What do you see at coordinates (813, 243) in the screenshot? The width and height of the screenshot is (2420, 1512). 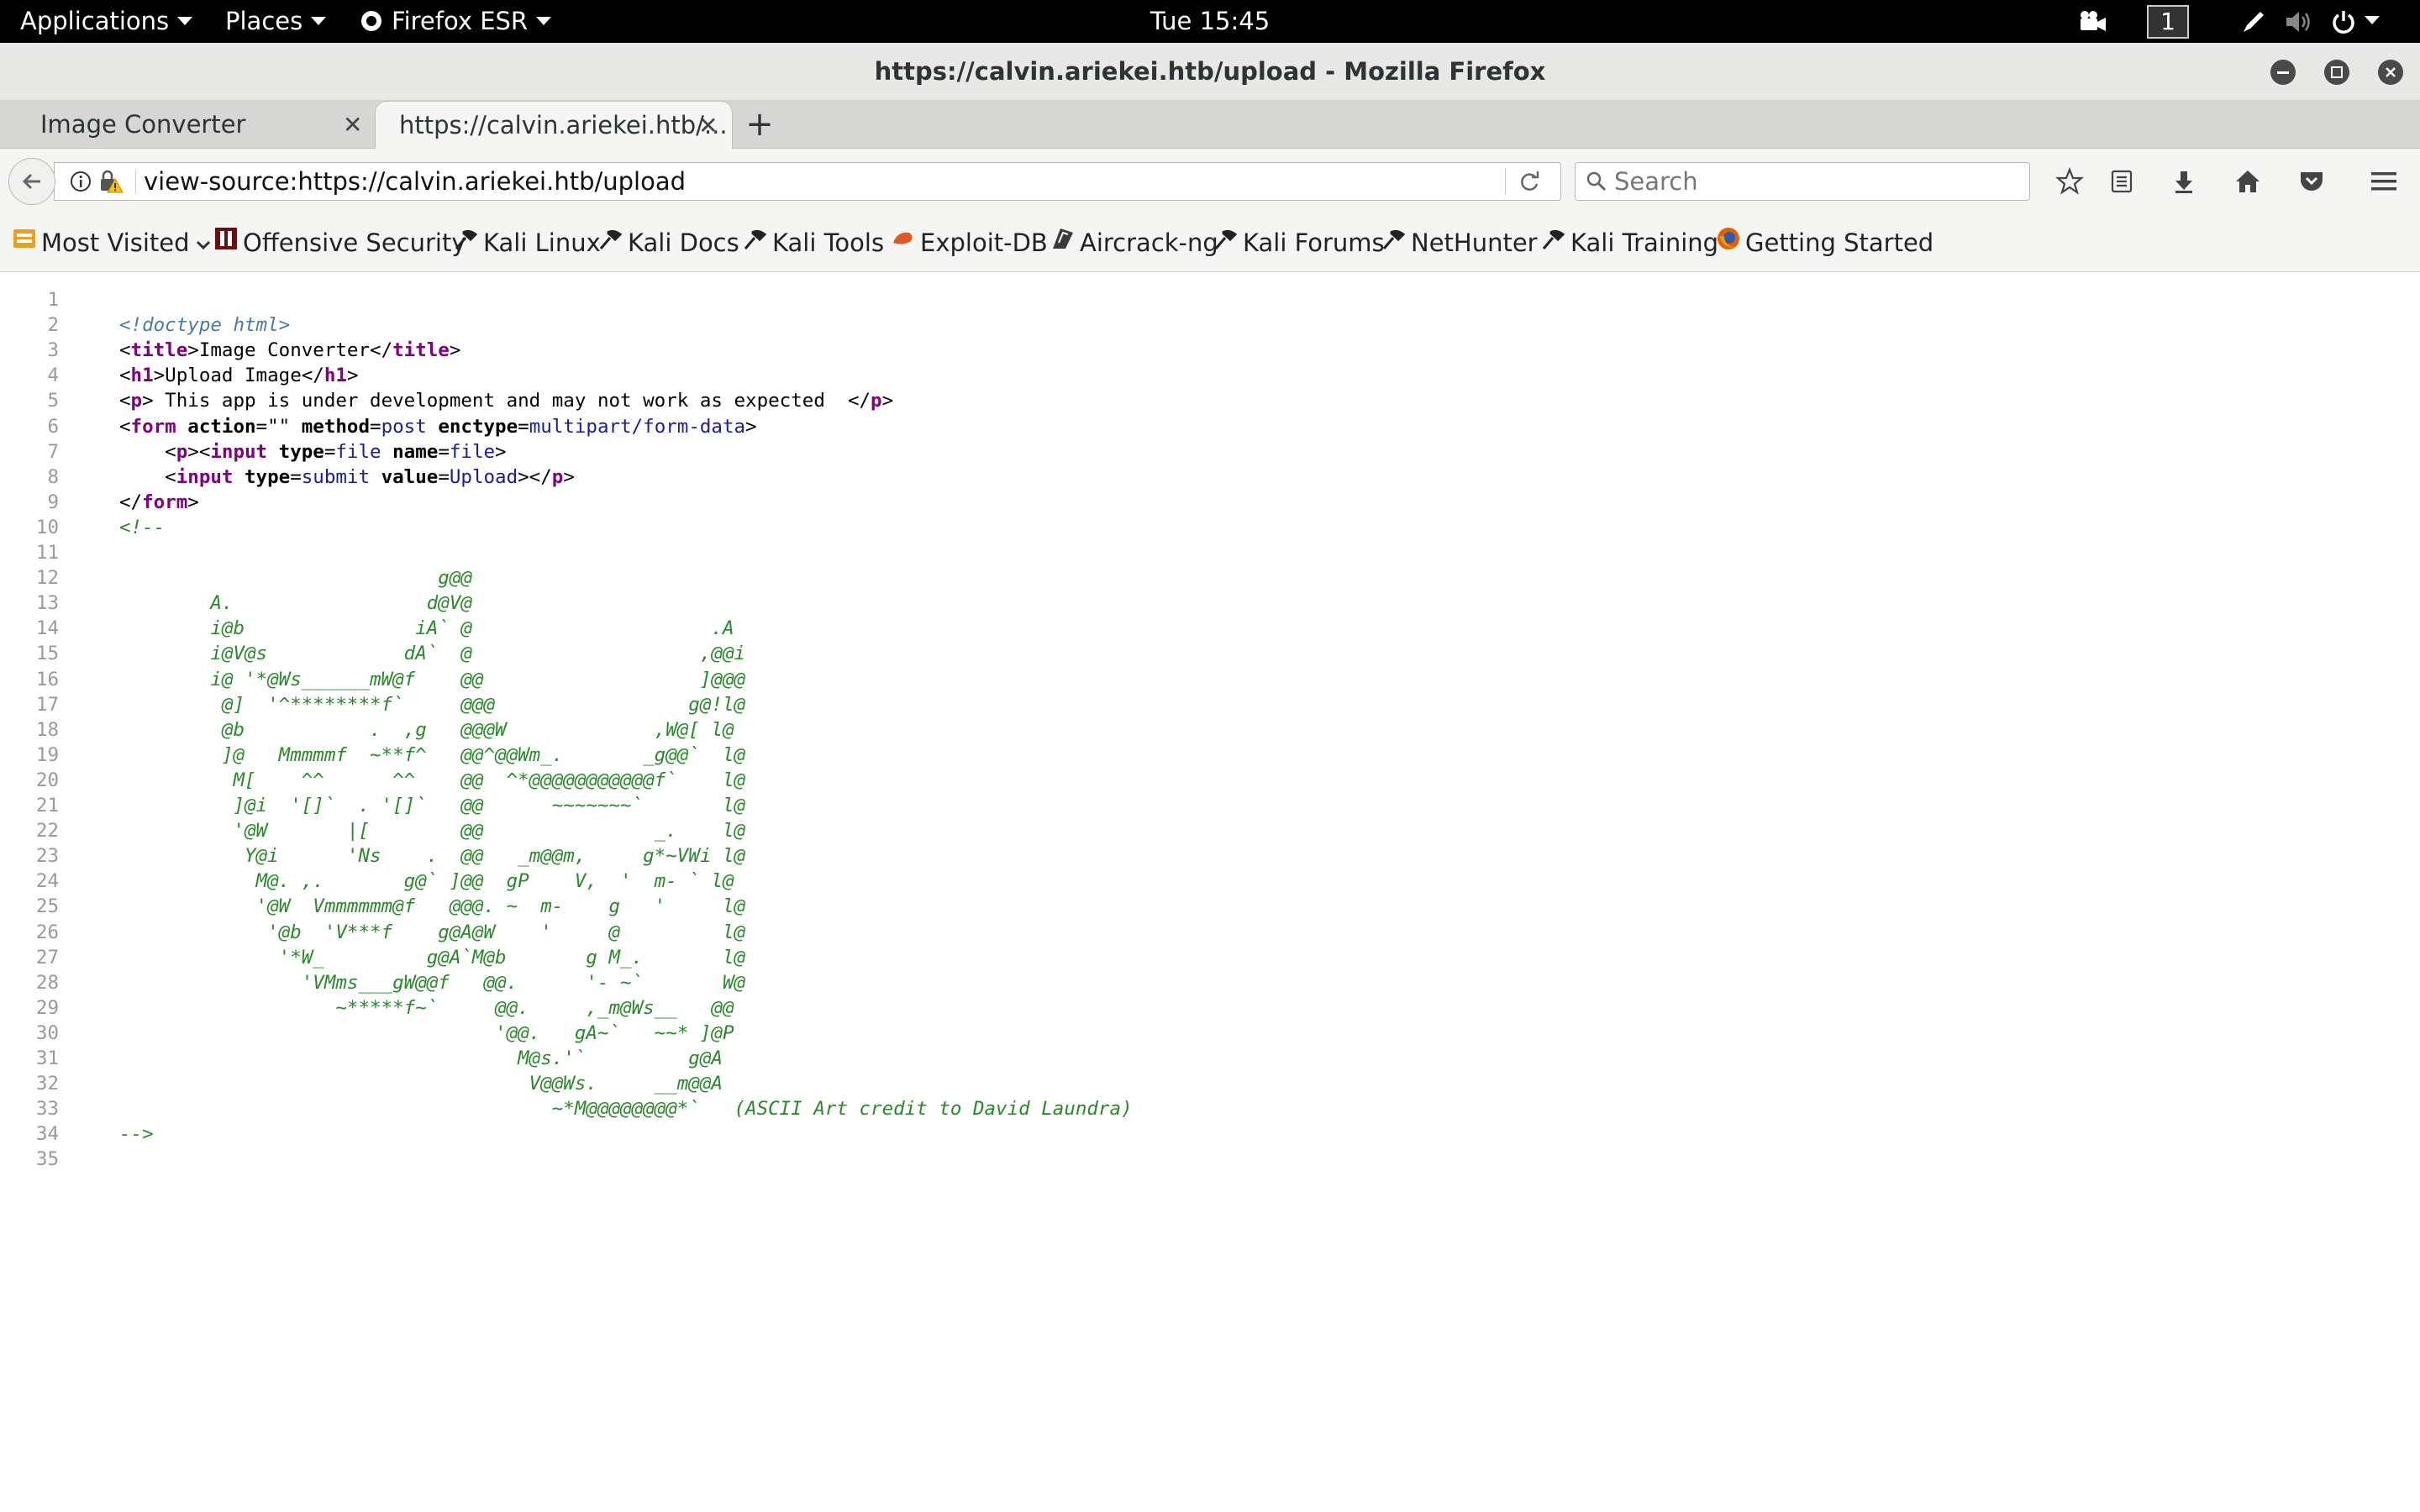 I see `bookmark-kali-tools: Kali Tools` at bounding box center [813, 243].